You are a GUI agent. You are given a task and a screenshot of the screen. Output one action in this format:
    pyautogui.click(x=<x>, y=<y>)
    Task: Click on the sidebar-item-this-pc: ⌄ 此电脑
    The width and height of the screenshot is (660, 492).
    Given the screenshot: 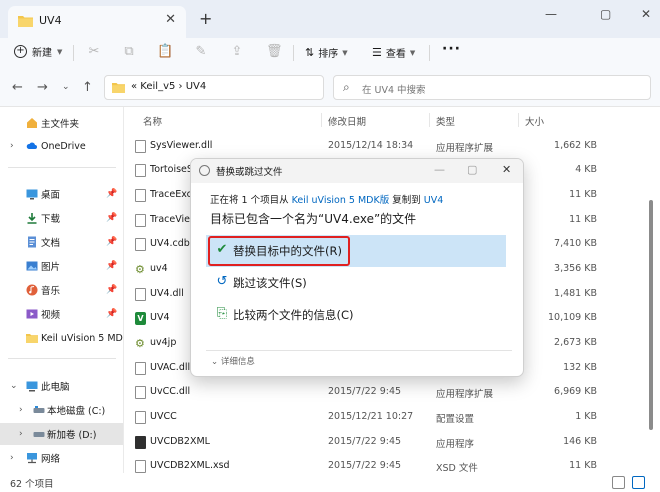 What is the action you would take?
    pyautogui.click(x=61, y=386)
    